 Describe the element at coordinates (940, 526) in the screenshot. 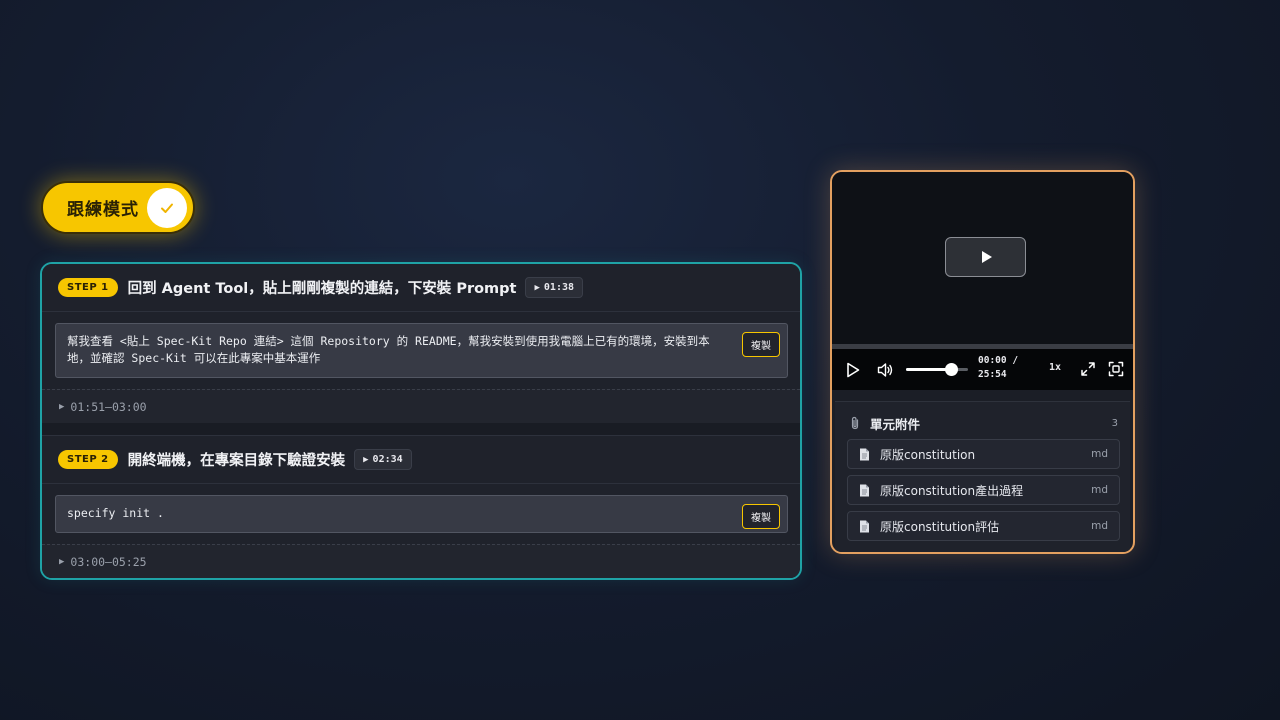

I see `attachment-name: 原版constitution評估` at that location.